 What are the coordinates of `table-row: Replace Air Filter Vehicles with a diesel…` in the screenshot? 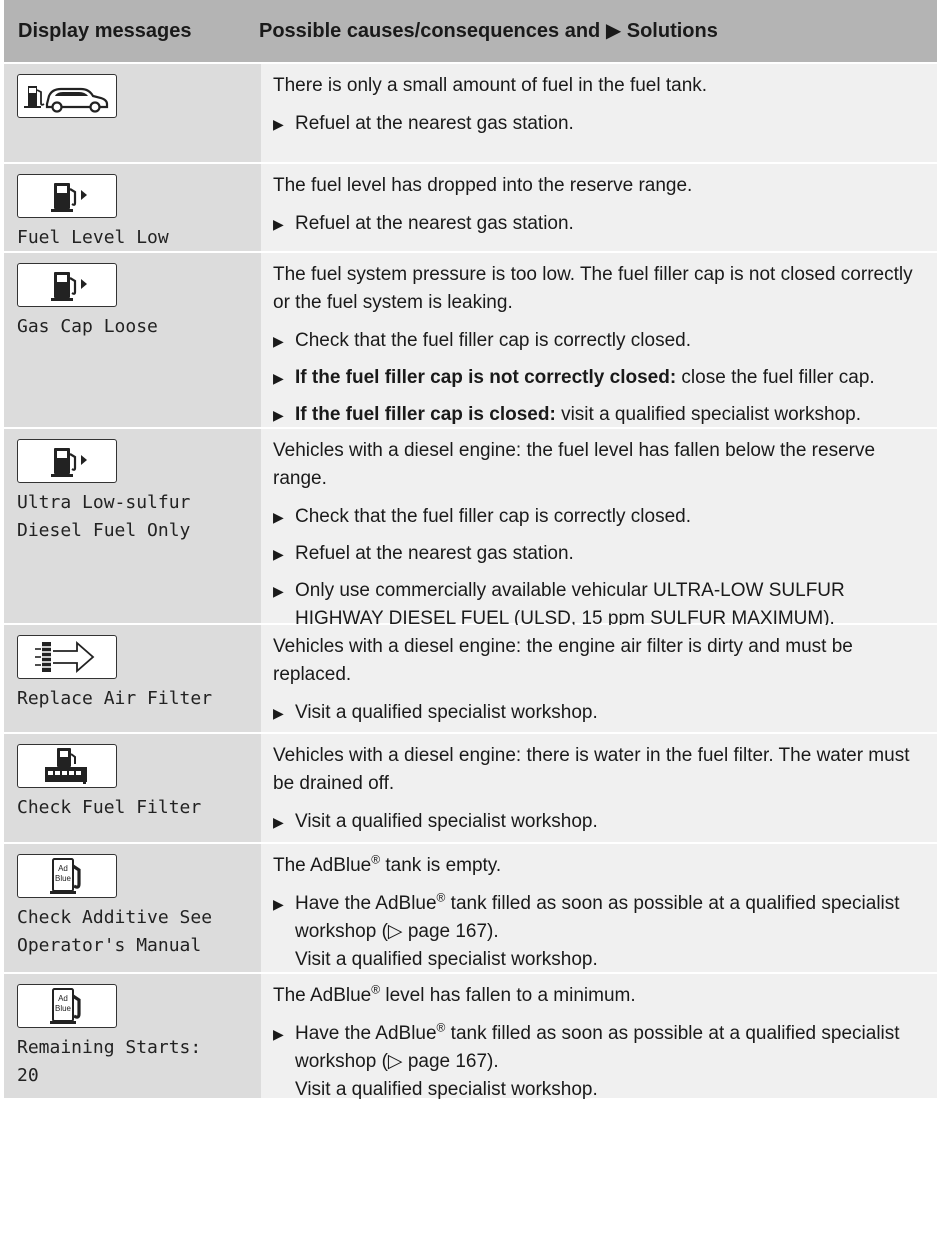 It's located at (470, 677).